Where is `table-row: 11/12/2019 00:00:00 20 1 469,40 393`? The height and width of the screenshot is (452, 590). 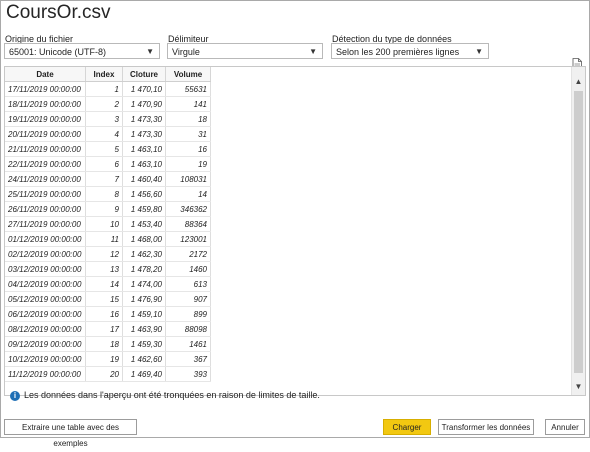
table-row: 11/12/2019 00:00:00 20 1 469,40 393 is located at coordinates (108, 374).